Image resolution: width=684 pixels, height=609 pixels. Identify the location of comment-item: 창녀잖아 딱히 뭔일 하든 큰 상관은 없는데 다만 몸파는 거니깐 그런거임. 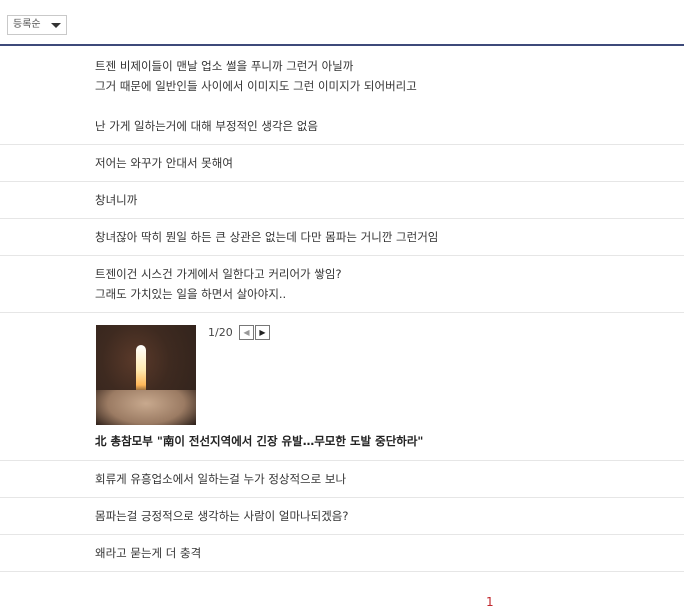
(342, 237).